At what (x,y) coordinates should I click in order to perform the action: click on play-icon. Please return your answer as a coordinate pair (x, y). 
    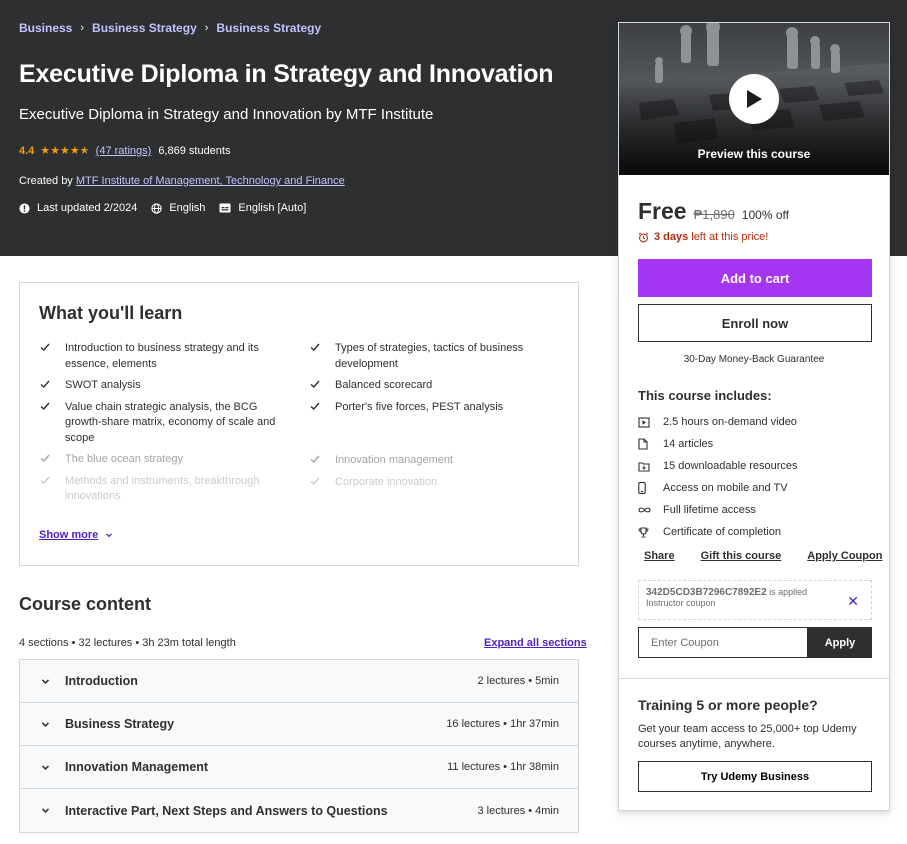
    Looking at the image, I should click on (754, 99).